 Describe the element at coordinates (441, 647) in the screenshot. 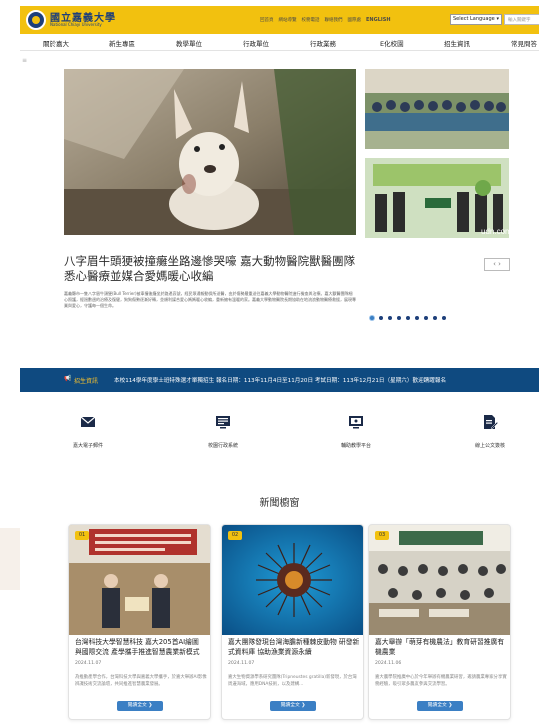

I see `news-card-title: 嘉大舉辦「萌芽有機農法」教育研習推廣有機農業` at that location.